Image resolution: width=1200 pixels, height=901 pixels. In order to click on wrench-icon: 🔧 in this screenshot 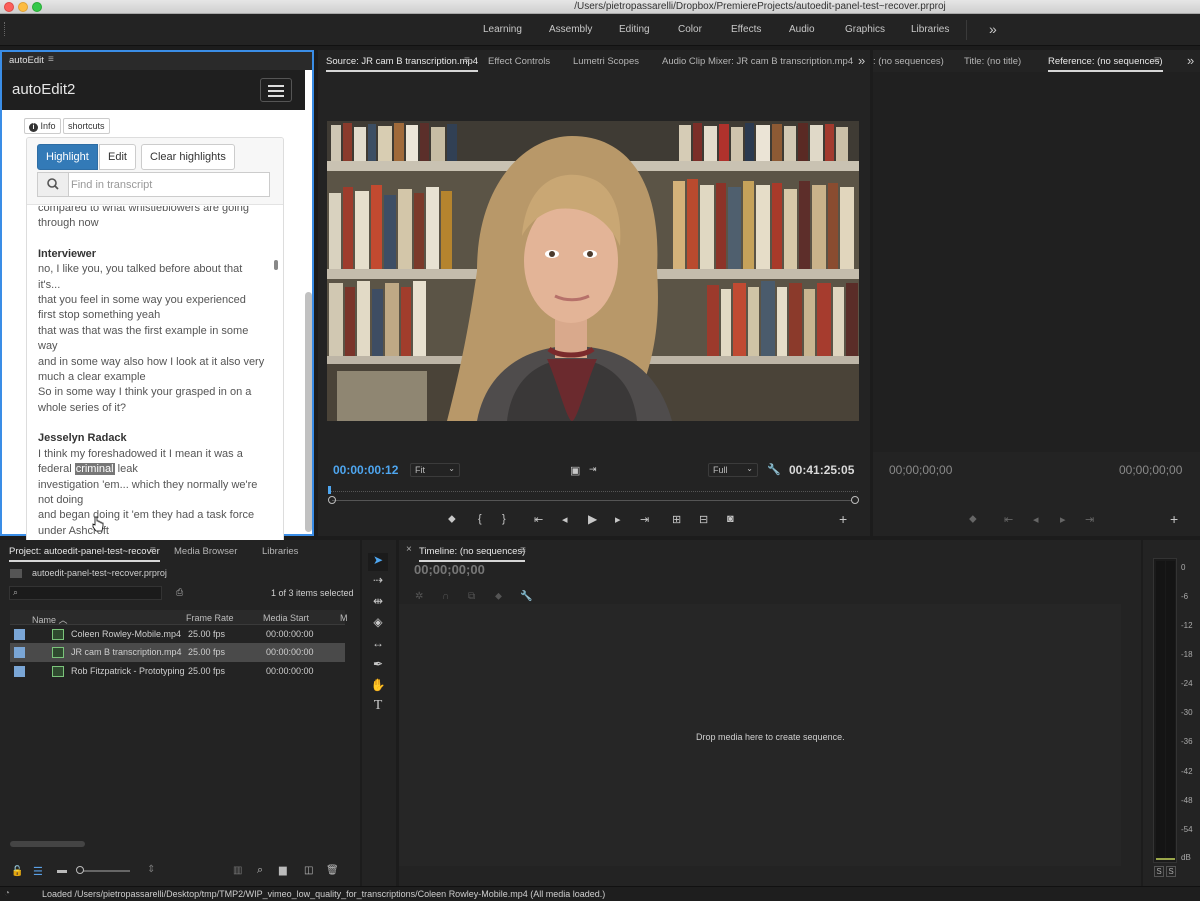, I will do `click(774, 469)`.